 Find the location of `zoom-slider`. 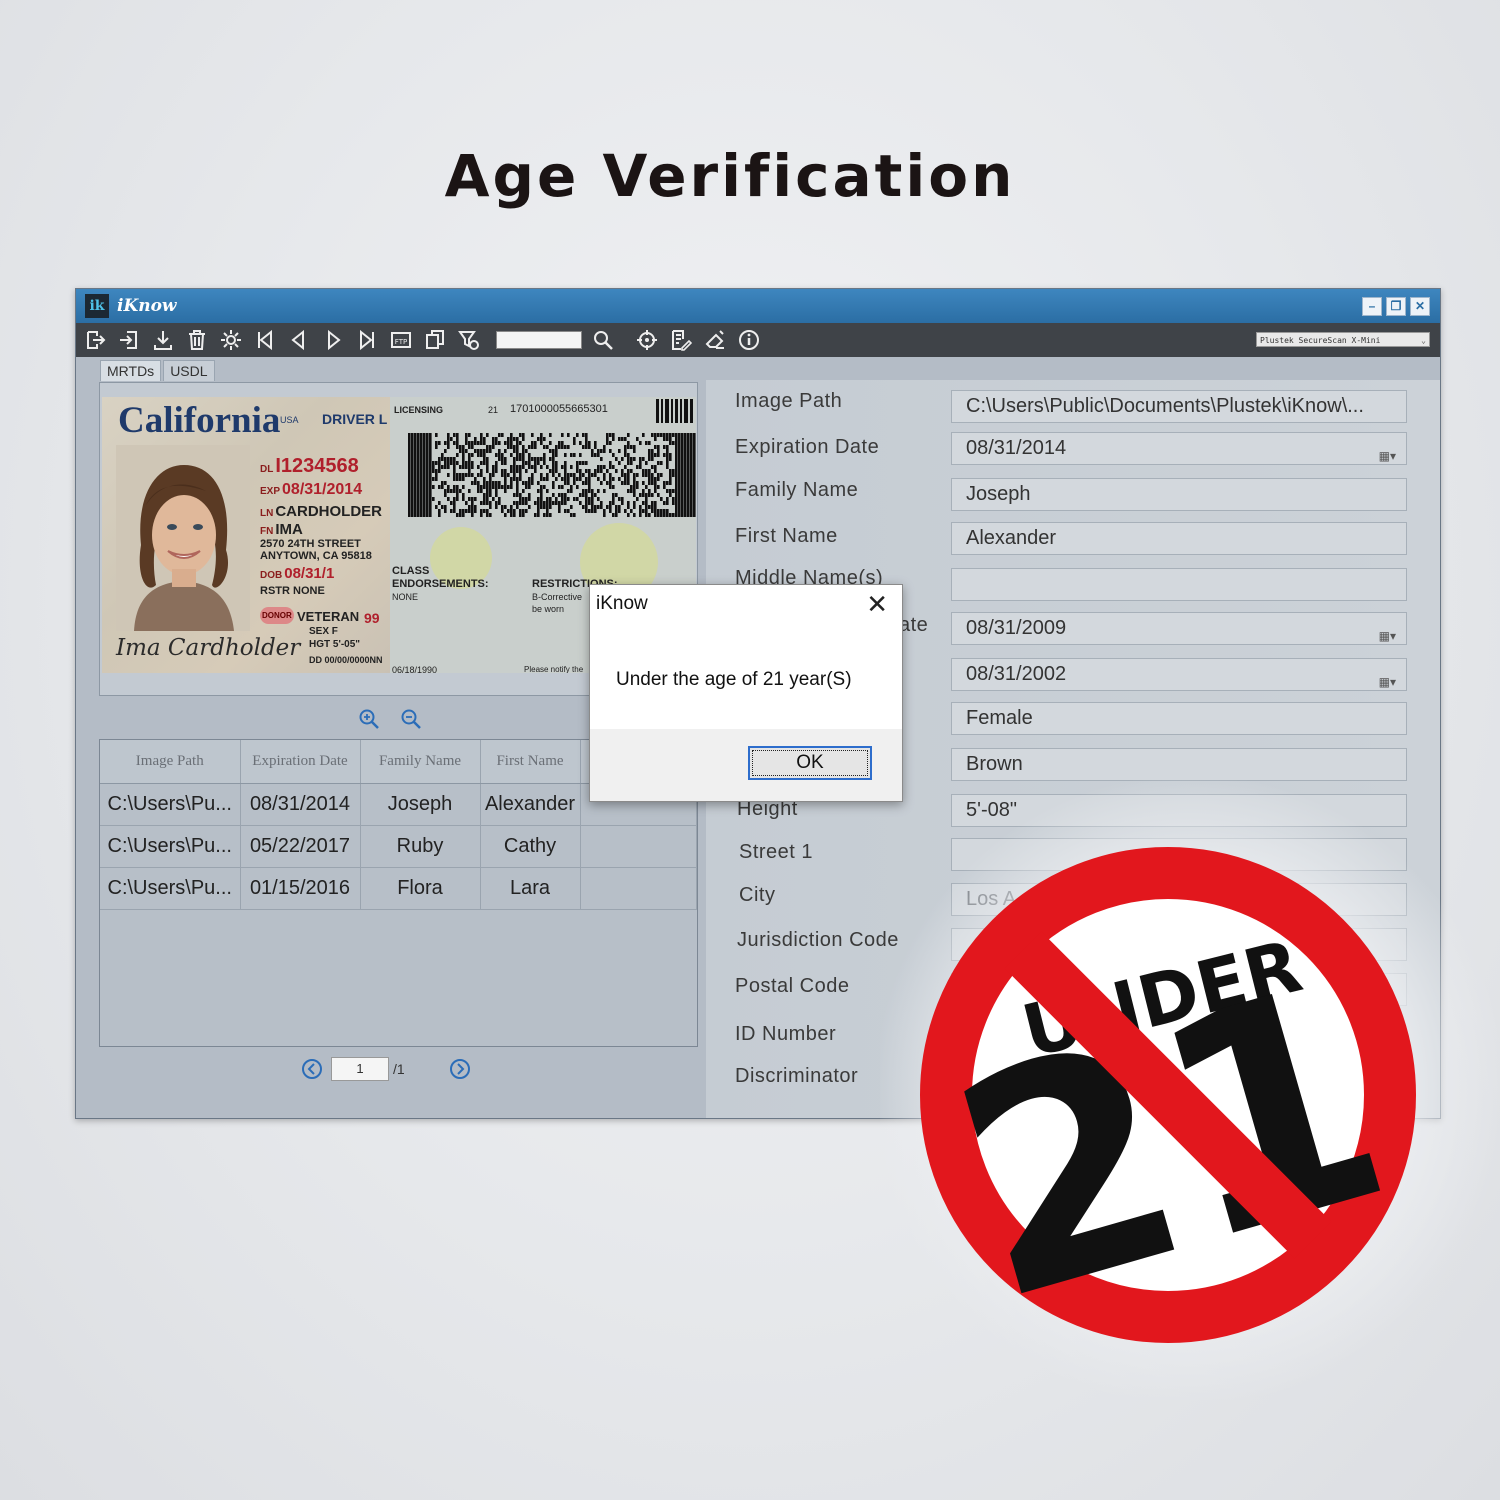

zoom-slider is located at coordinates (539, 340).